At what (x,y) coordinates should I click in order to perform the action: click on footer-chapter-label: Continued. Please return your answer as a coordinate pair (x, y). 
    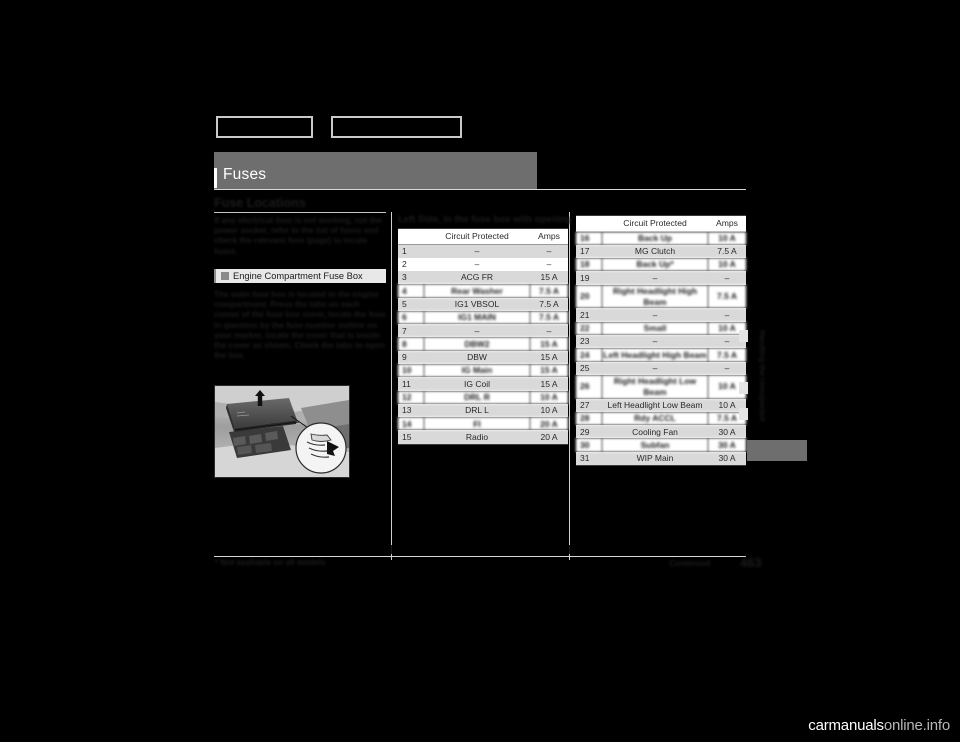
    Looking at the image, I should click on (690, 563).